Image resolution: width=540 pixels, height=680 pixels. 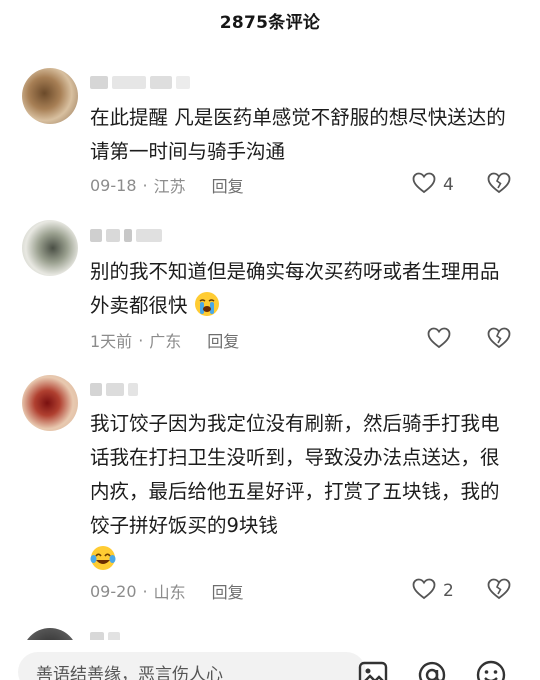 I want to click on comment-location: 山东, so click(x=169, y=592).